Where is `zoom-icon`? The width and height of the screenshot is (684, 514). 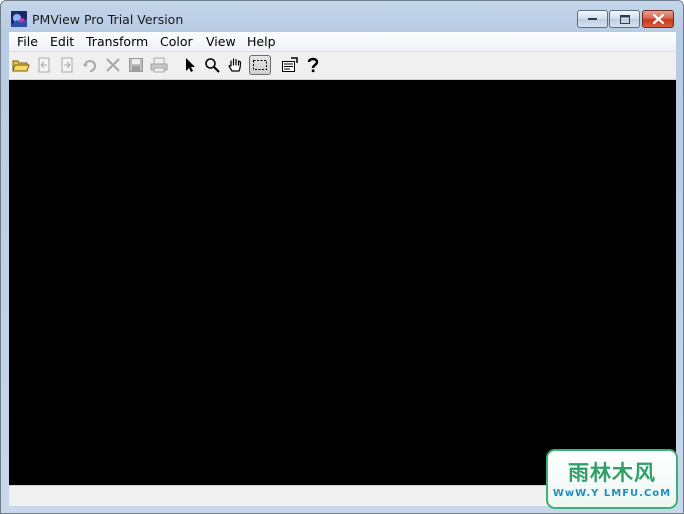 zoom-icon is located at coordinates (212, 65).